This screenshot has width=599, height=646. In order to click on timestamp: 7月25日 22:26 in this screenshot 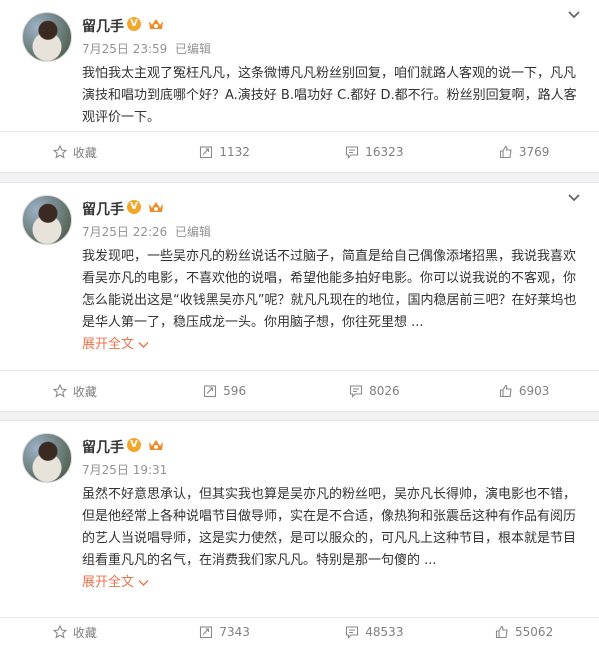, I will do `click(124, 232)`.